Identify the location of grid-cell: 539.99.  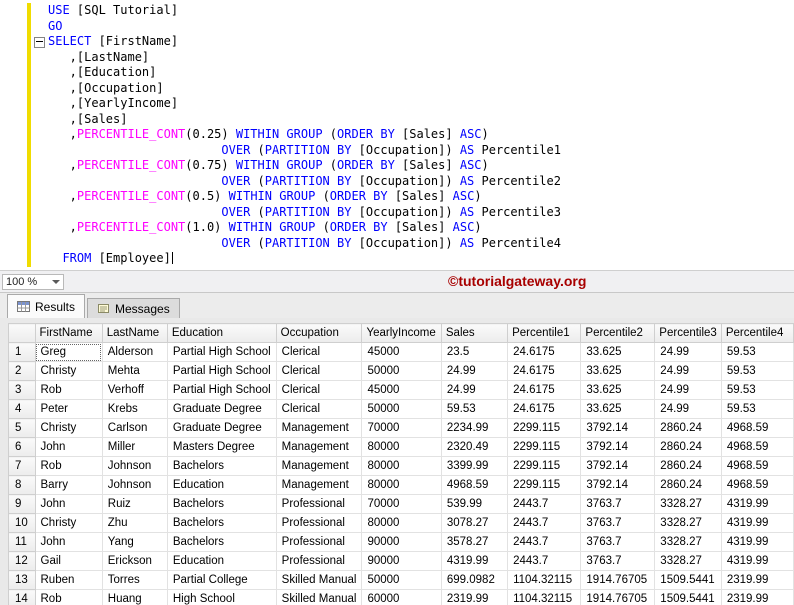
(474, 504).